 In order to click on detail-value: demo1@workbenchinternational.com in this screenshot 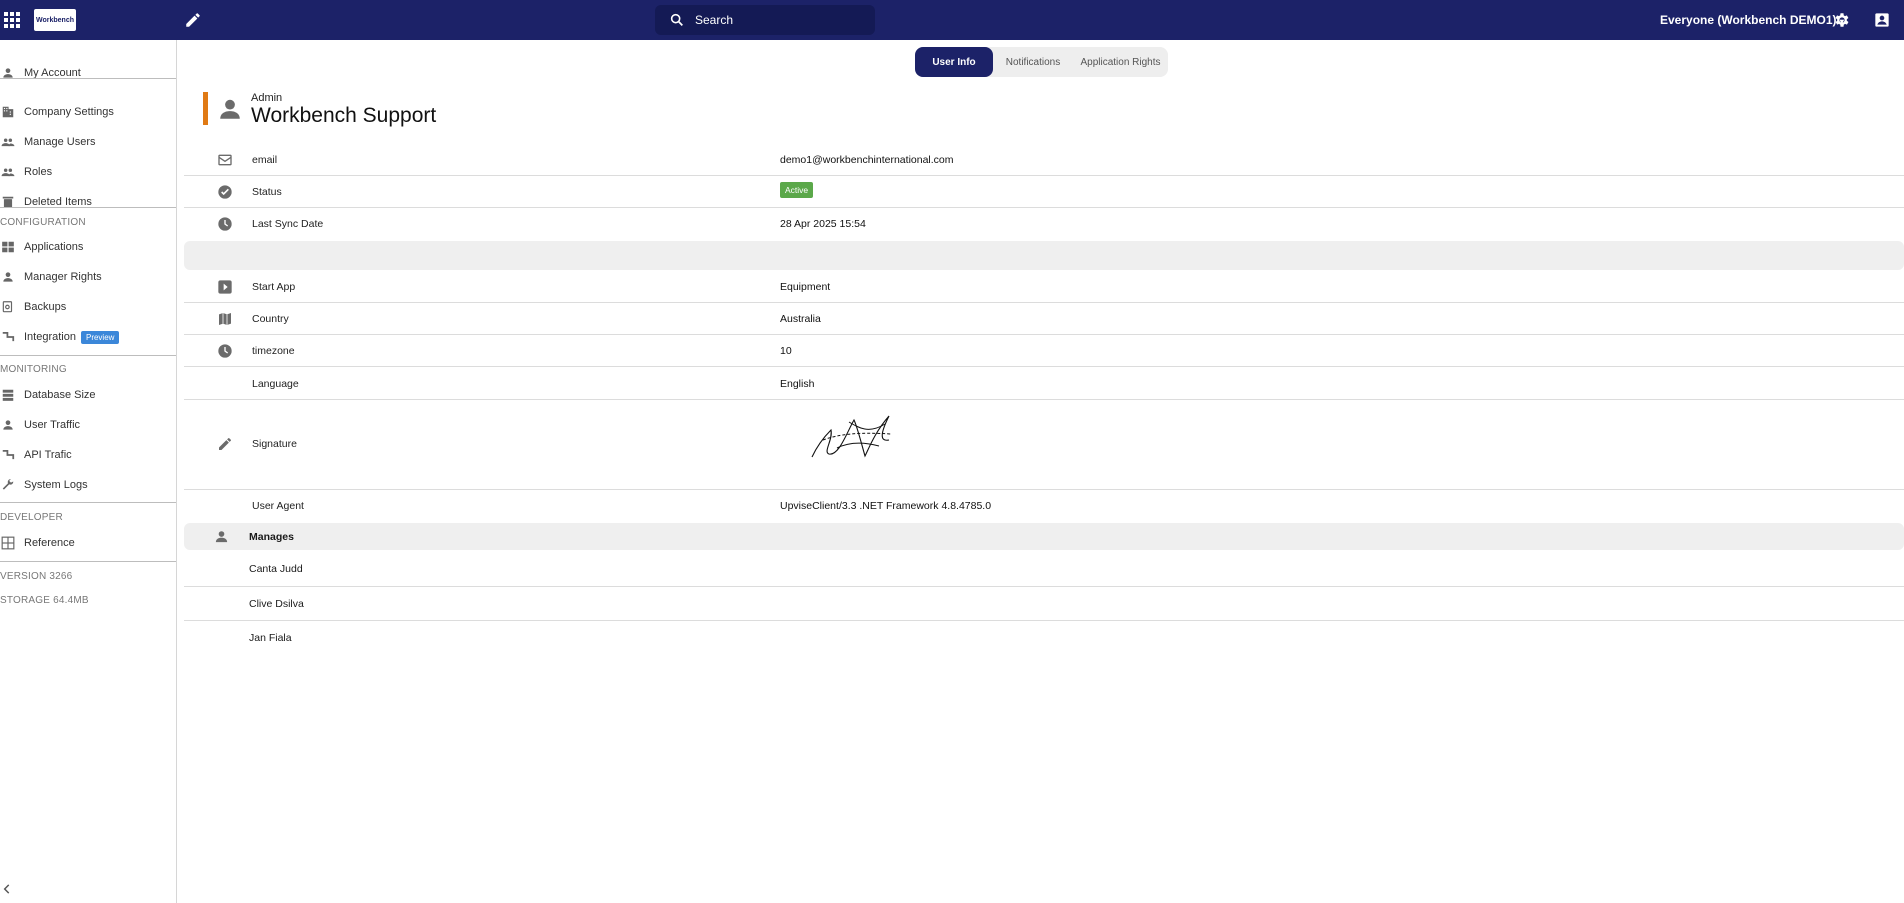, I will do `click(867, 160)`.